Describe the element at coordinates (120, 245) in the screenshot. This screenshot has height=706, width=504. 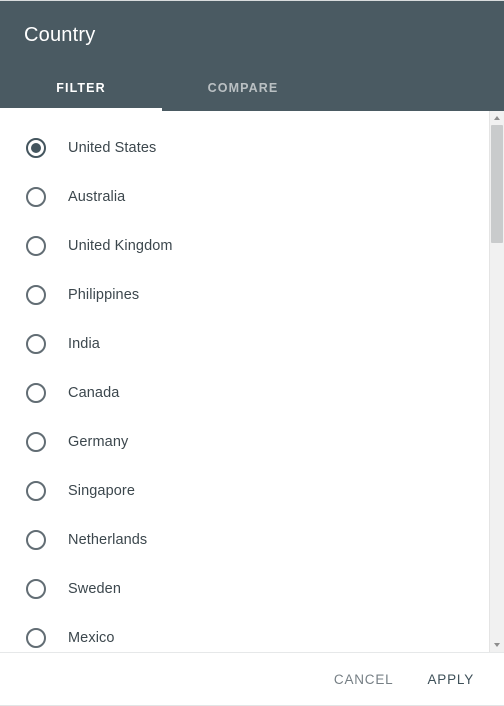
I see `list-item-label: United Kingdom` at that location.